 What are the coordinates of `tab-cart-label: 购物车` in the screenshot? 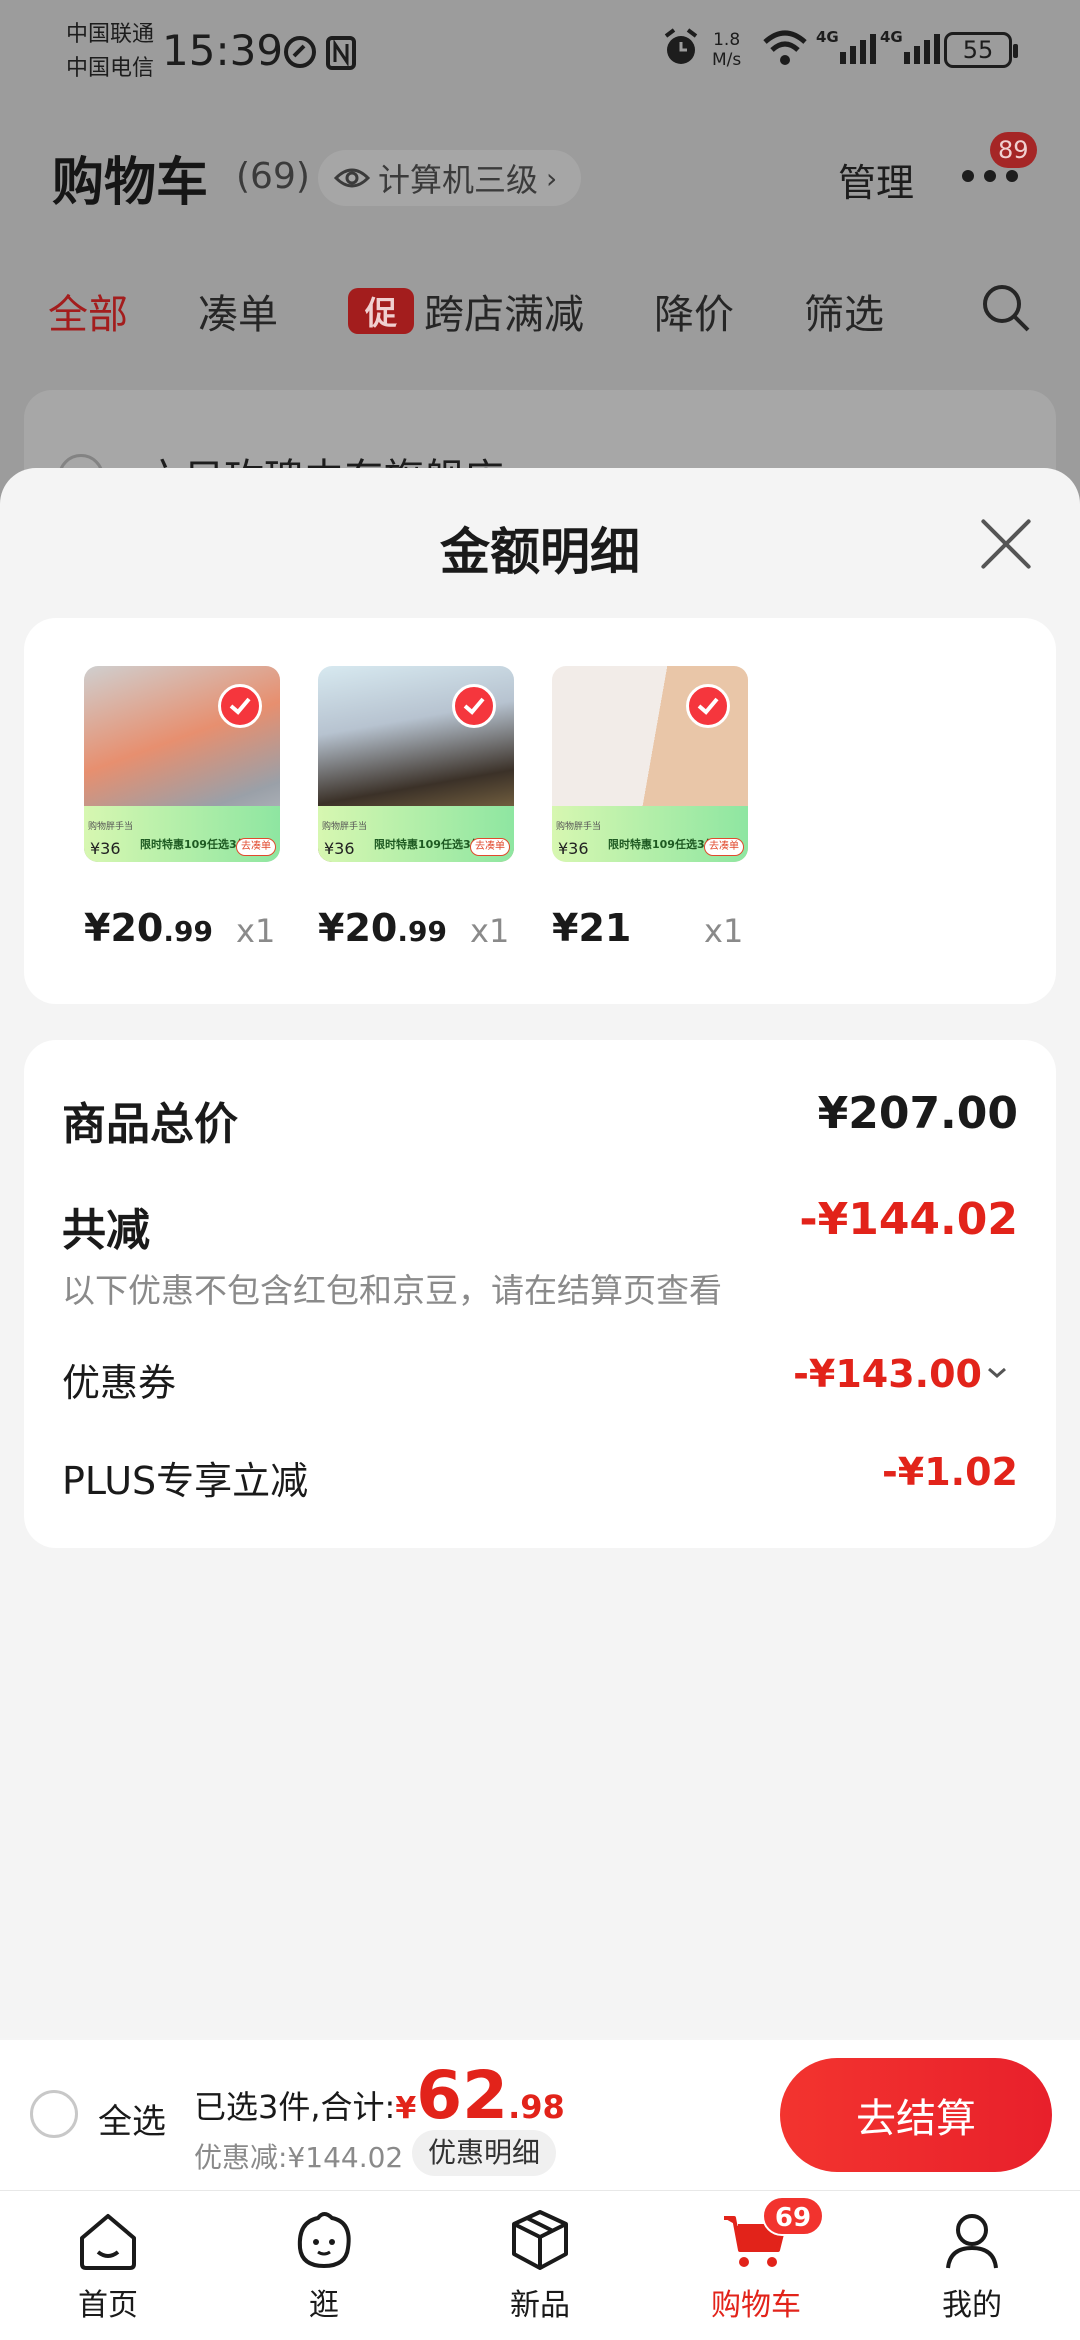 It's located at (756, 2305).